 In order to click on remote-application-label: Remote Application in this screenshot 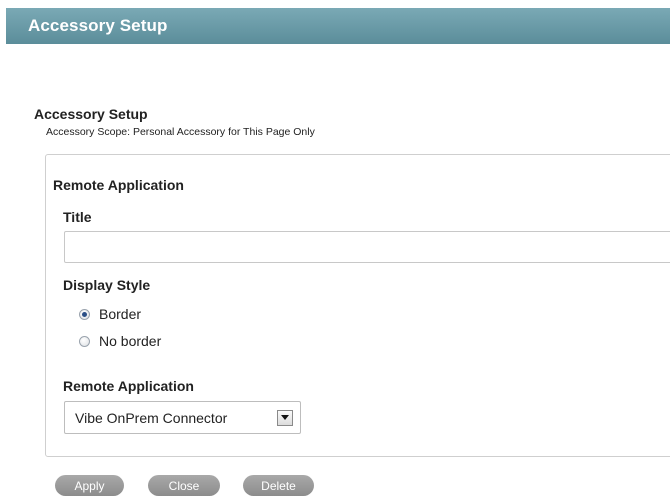, I will do `click(128, 386)`.